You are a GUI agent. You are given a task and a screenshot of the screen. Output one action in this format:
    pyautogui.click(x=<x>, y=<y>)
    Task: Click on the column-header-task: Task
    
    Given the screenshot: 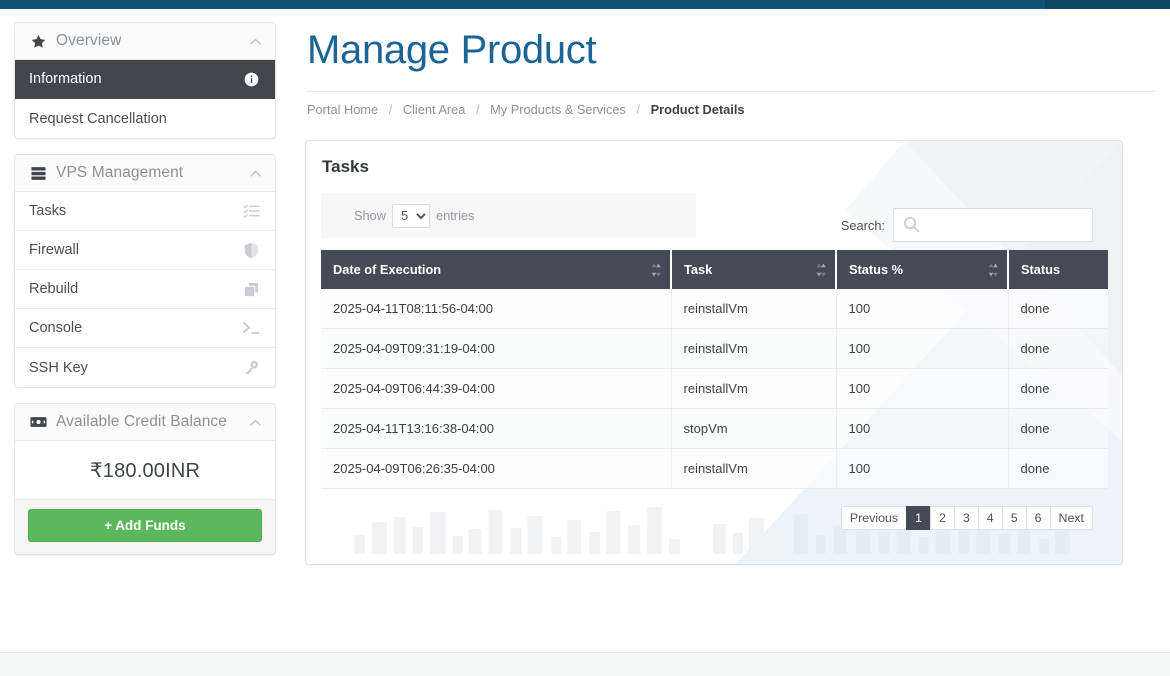 What is the action you would take?
    pyautogui.click(x=754, y=269)
    